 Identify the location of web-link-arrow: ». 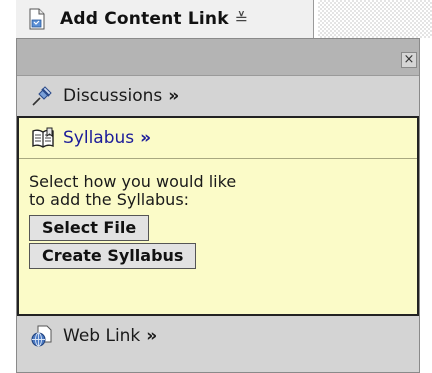
(152, 336).